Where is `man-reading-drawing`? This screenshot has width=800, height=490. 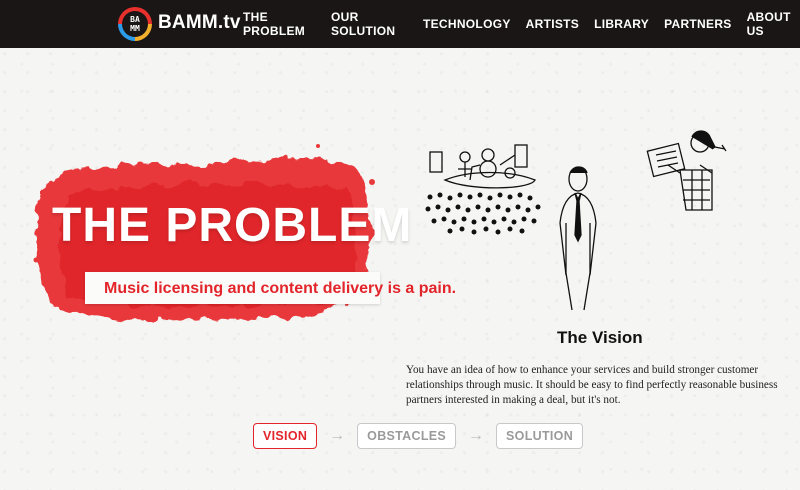
man-reading-drawing is located at coordinates (686, 170).